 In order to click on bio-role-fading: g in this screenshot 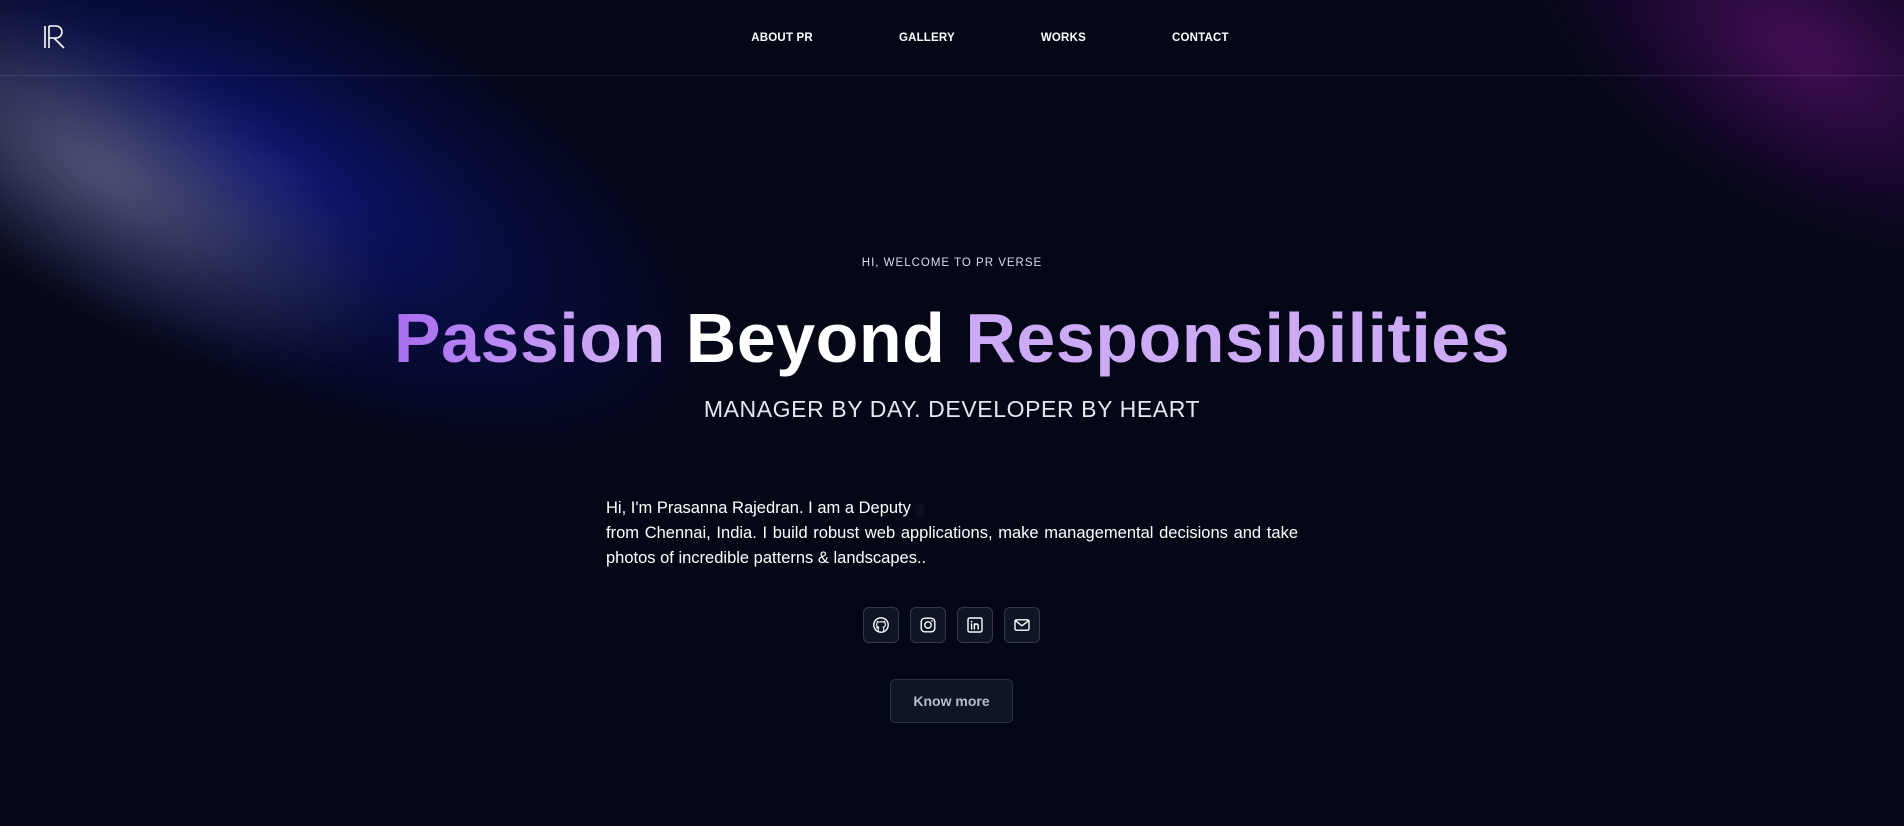, I will do `click(919, 508)`.